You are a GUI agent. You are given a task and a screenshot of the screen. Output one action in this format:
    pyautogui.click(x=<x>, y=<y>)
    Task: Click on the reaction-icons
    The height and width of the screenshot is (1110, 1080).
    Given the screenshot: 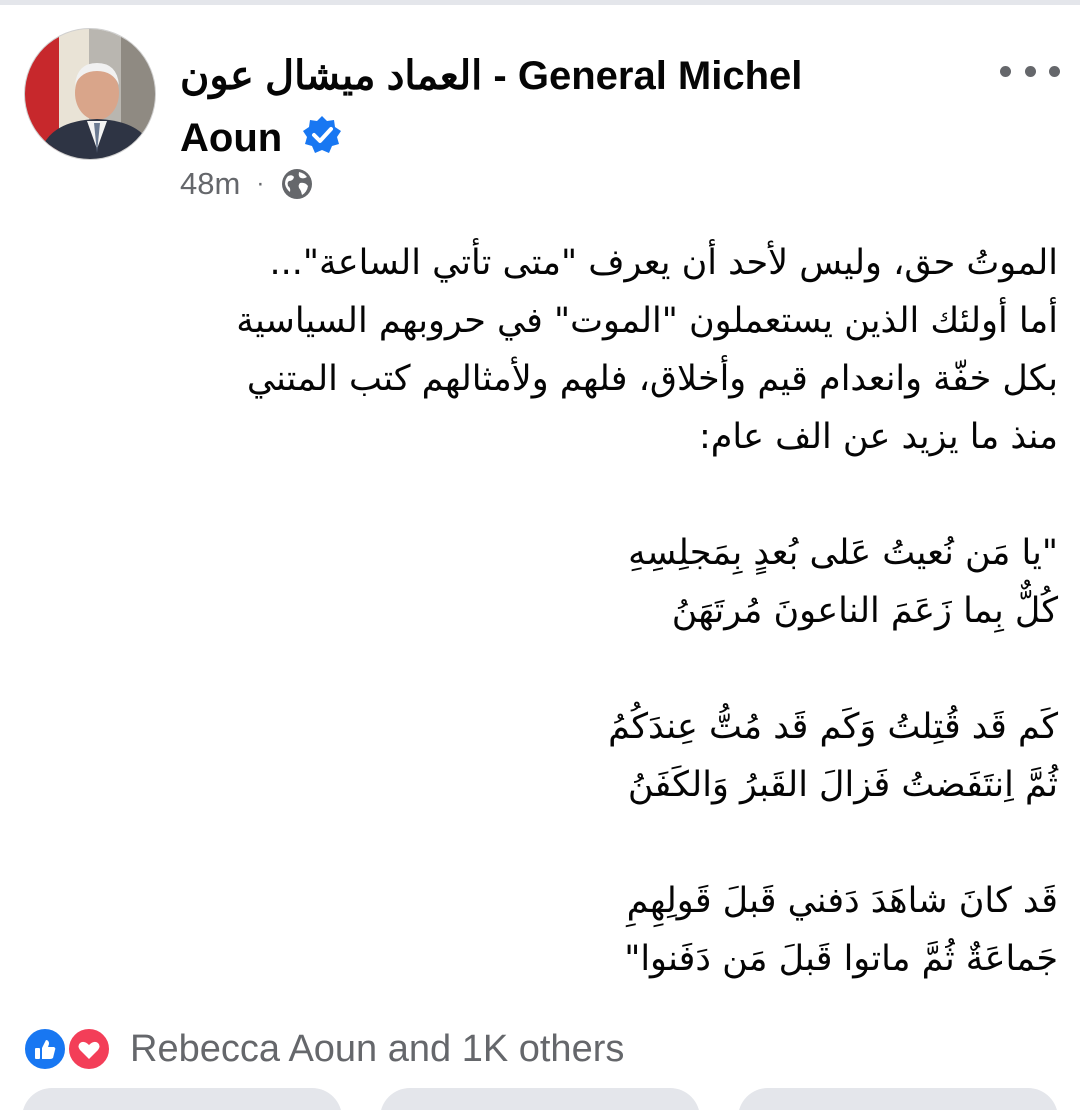 What is the action you would take?
    pyautogui.click(x=71, y=1049)
    